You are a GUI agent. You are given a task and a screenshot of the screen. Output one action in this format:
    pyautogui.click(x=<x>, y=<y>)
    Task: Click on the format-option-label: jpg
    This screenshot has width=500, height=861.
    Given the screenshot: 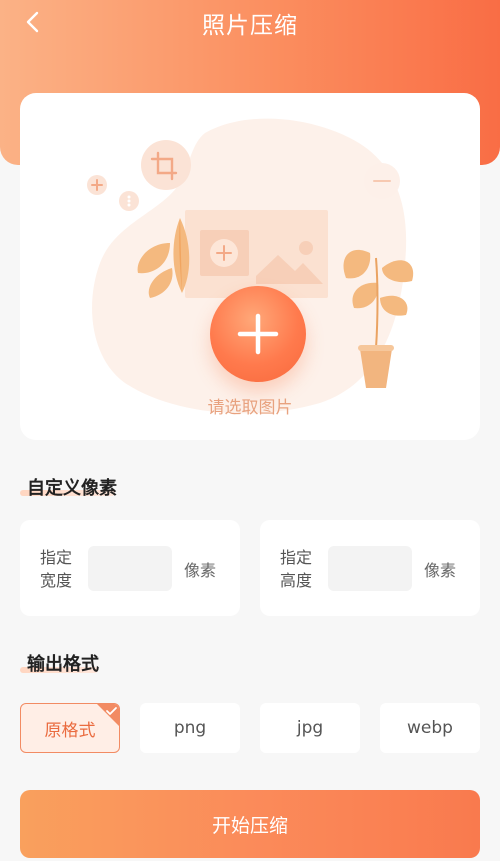 What is the action you would take?
    pyautogui.click(x=310, y=728)
    